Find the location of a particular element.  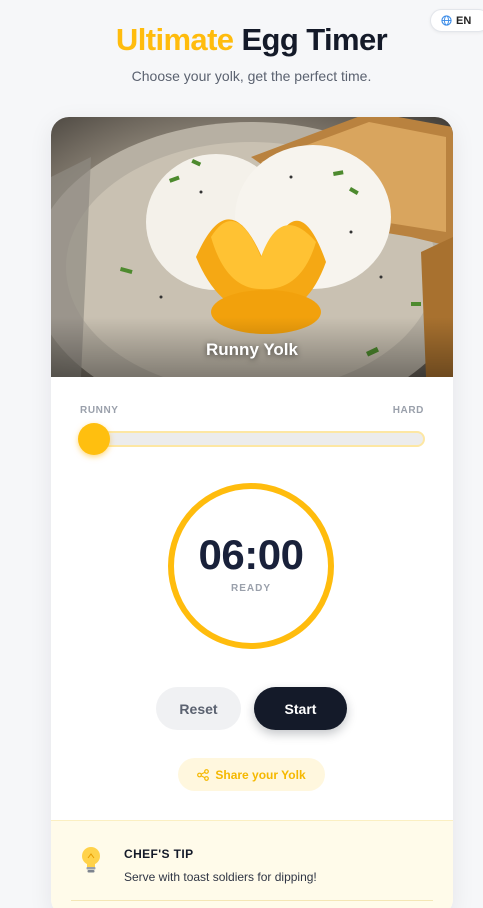

share-label: Share your Yolk is located at coordinates (260, 774).